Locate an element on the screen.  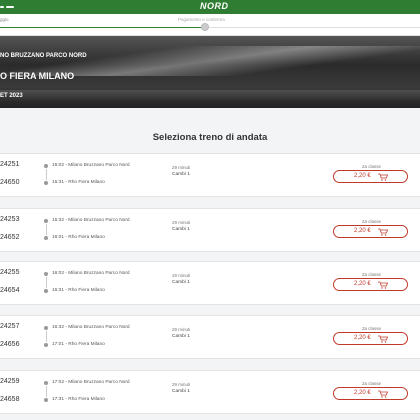
departure-info: 16:02 - Milano Bruzzano Parco Nord is located at coordinates (91, 273).